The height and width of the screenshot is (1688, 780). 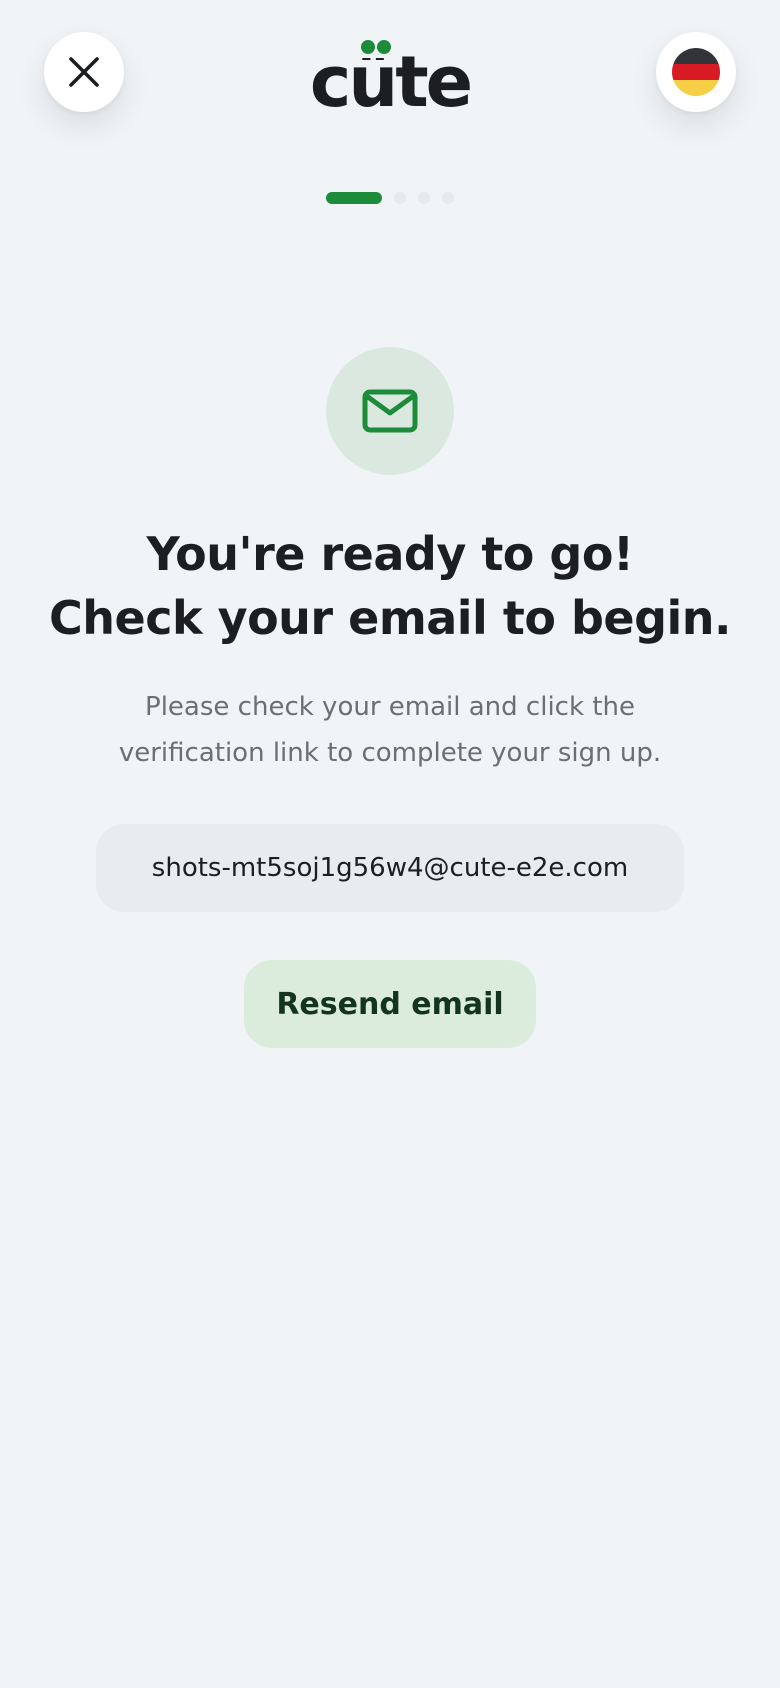 I want to click on step-progress, so click(x=390, y=198).